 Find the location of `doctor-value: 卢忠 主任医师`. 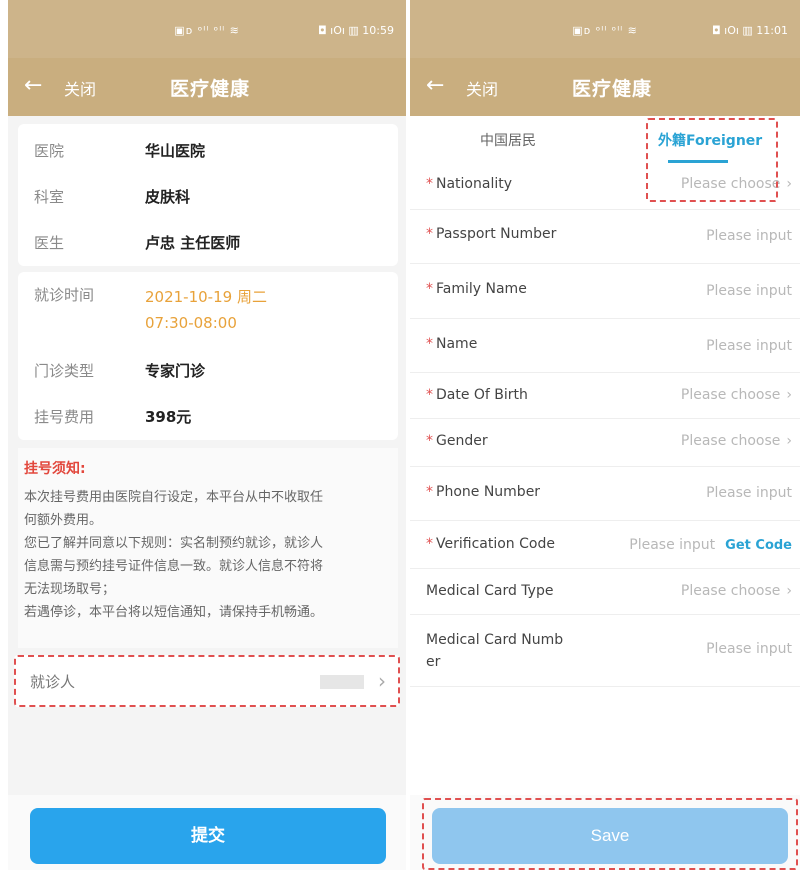

doctor-value: 卢忠 主任医师 is located at coordinates (193, 243).